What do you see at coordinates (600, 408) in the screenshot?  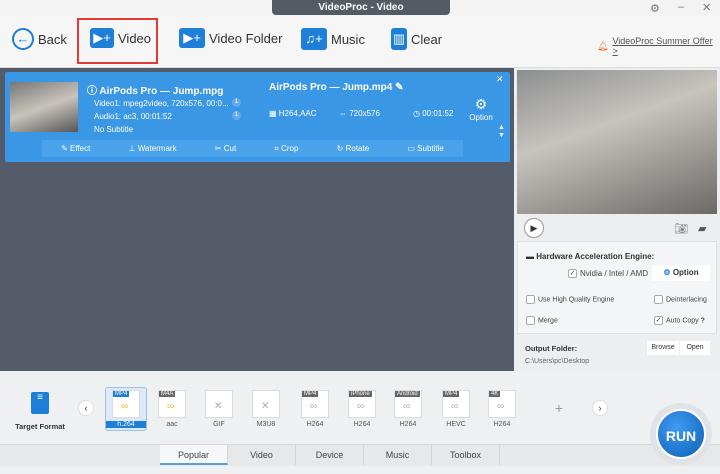 I see `scroll-right-button: ›` at bounding box center [600, 408].